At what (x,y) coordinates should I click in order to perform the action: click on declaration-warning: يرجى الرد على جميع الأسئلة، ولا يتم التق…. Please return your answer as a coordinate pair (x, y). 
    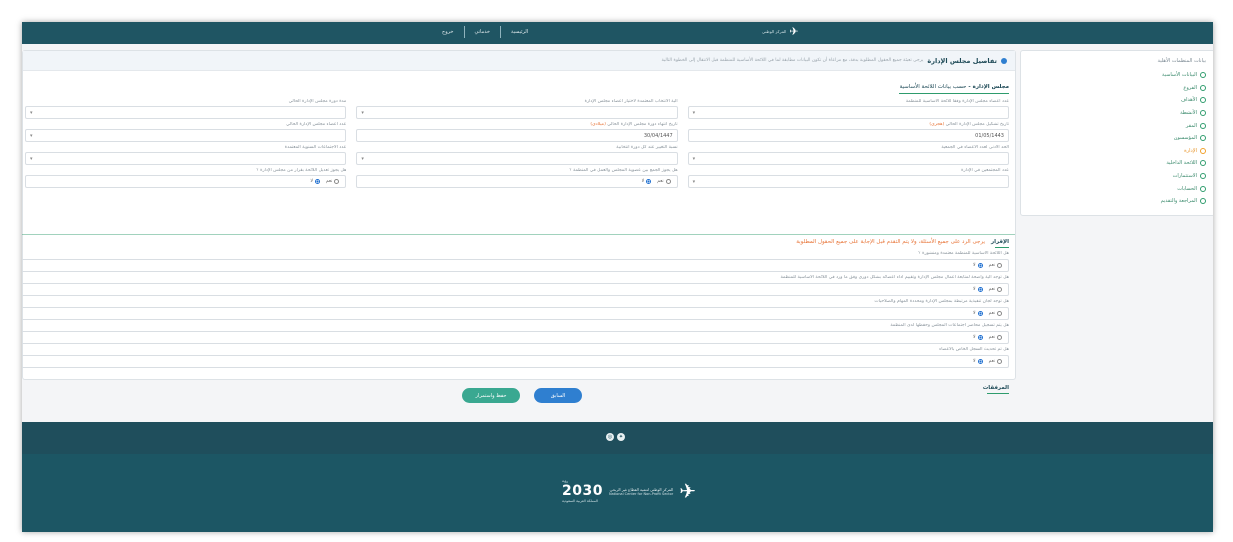
    Looking at the image, I should click on (891, 242).